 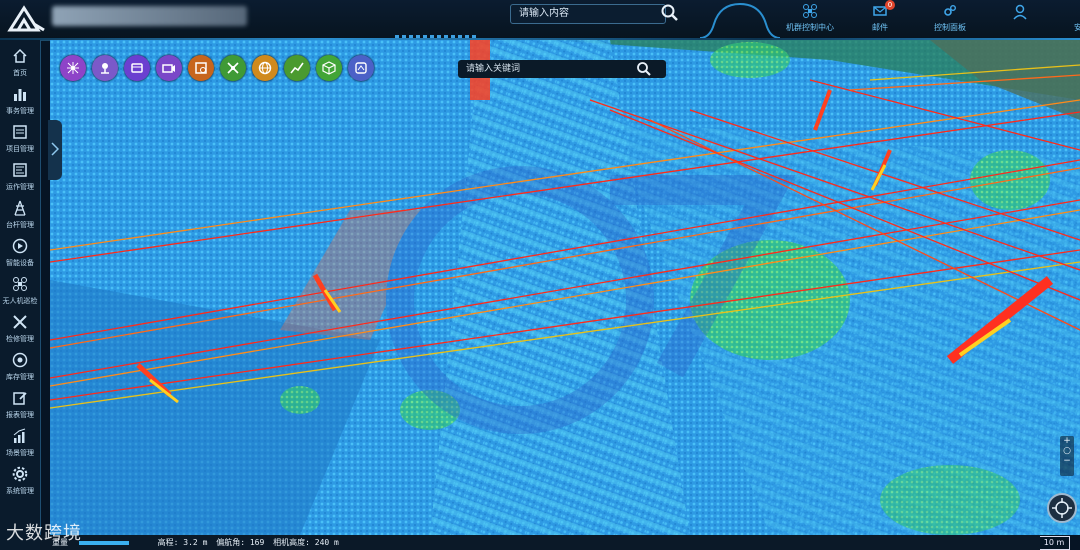 What do you see at coordinates (880, 20) in the screenshot?
I see `nav-mail: 0 邮件` at bounding box center [880, 20].